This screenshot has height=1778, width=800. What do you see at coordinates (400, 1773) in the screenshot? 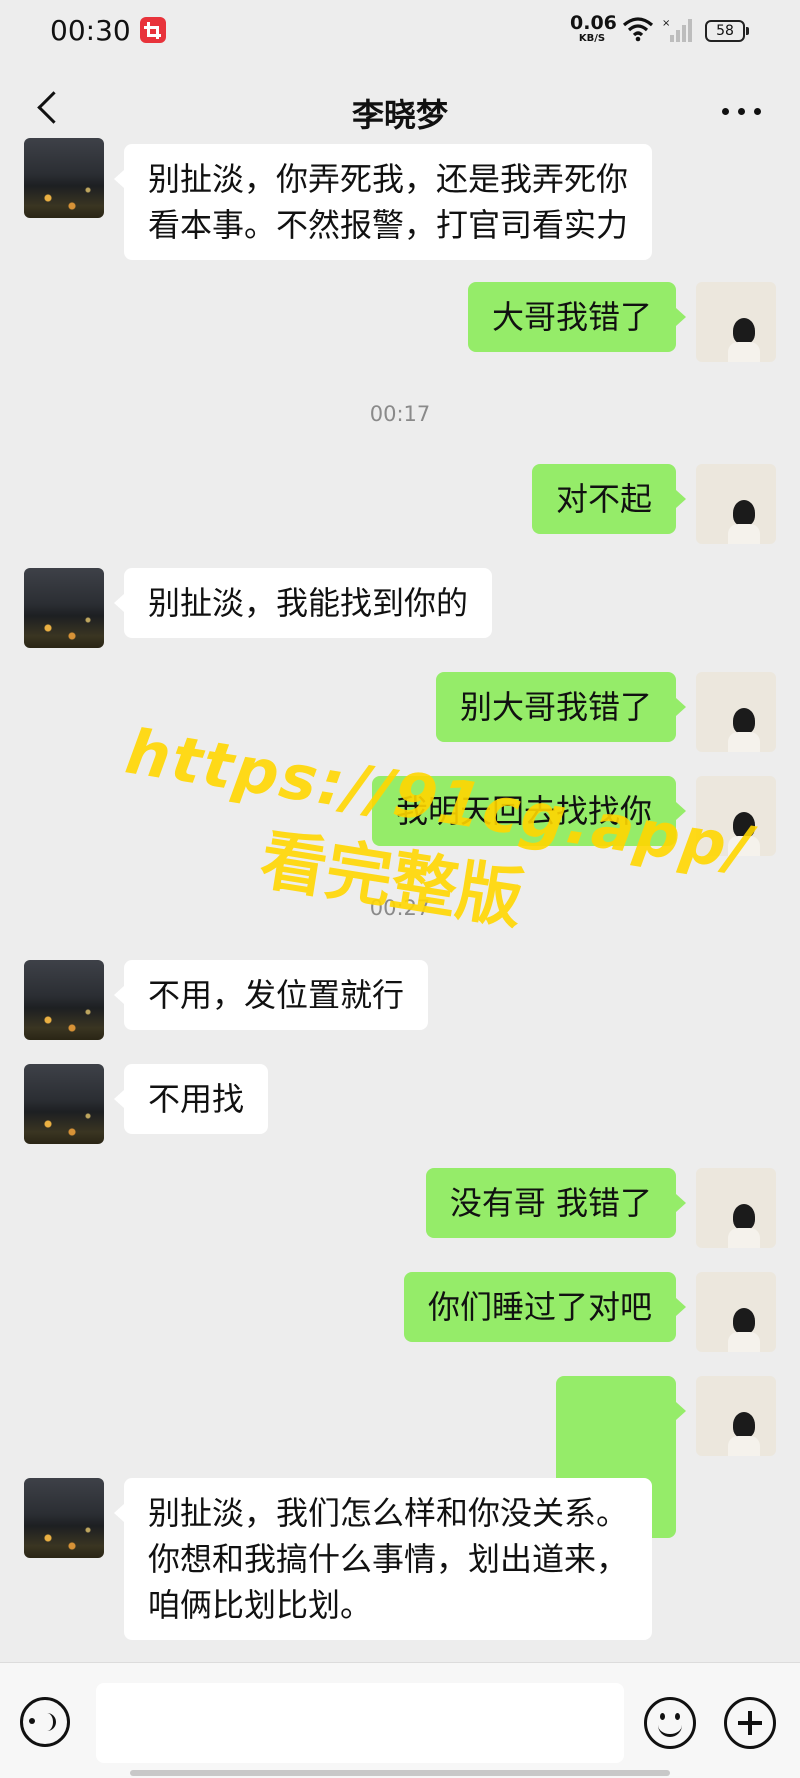
I see `home-indicator` at bounding box center [400, 1773].